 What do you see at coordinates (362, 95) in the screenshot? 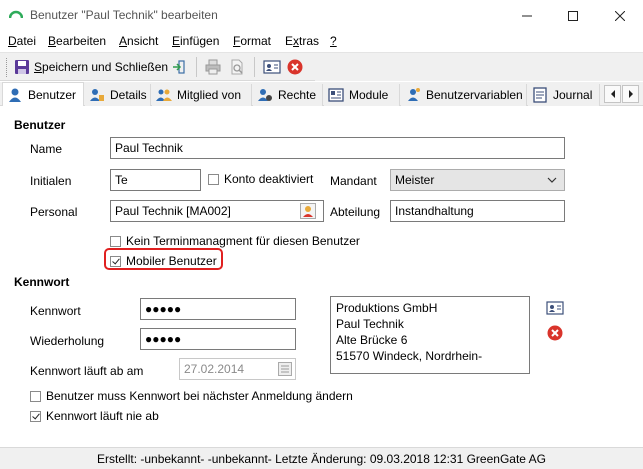
I see `tab-module: Module` at bounding box center [362, 95].